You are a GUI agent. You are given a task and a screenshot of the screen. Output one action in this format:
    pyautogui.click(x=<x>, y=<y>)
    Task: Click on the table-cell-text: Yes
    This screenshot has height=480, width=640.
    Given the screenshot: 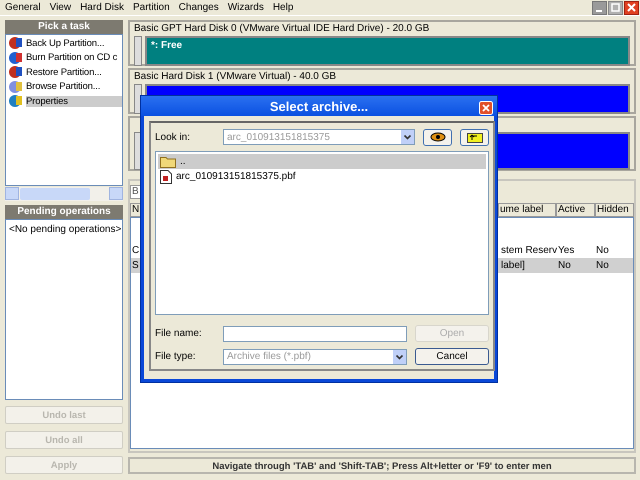 What is the action you would take?
    pyautogui.click(x=566, y=250)
    